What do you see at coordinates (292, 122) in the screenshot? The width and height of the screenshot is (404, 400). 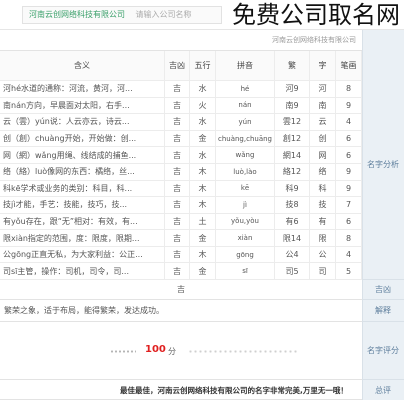 I see `row-3-trad: 雲12` at bounding box center [292, 122].